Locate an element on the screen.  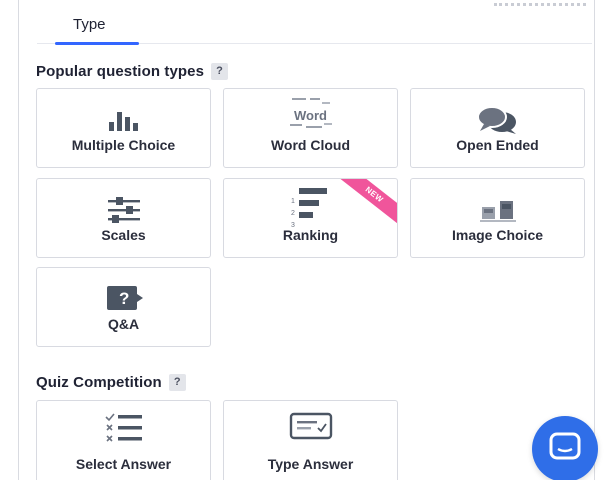
popular-section-title: Popular question types ? is located at coordinates (132, 71).